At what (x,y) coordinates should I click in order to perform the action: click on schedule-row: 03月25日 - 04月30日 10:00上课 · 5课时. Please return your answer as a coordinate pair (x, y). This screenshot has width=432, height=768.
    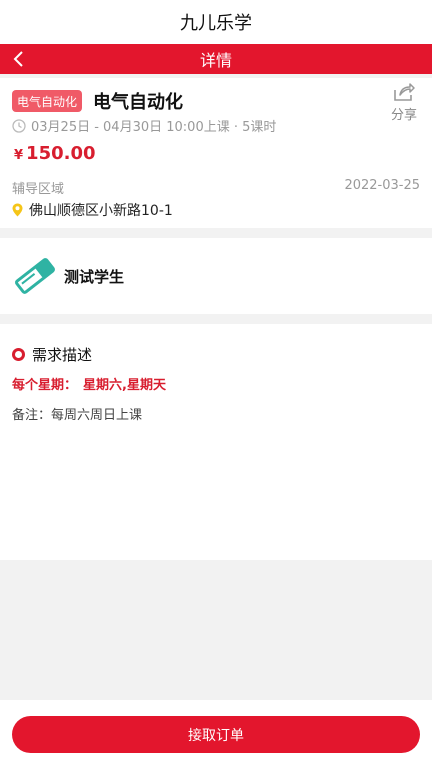
    Looking at the image, I should click on (144, 125).